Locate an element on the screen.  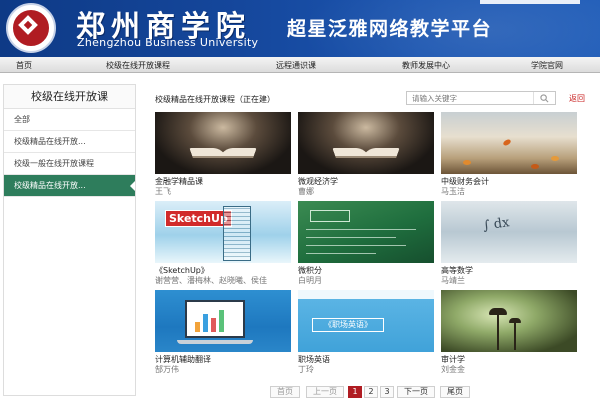
nav-item-general-courses: 远程通识课 is located at coordinates (296, 65).